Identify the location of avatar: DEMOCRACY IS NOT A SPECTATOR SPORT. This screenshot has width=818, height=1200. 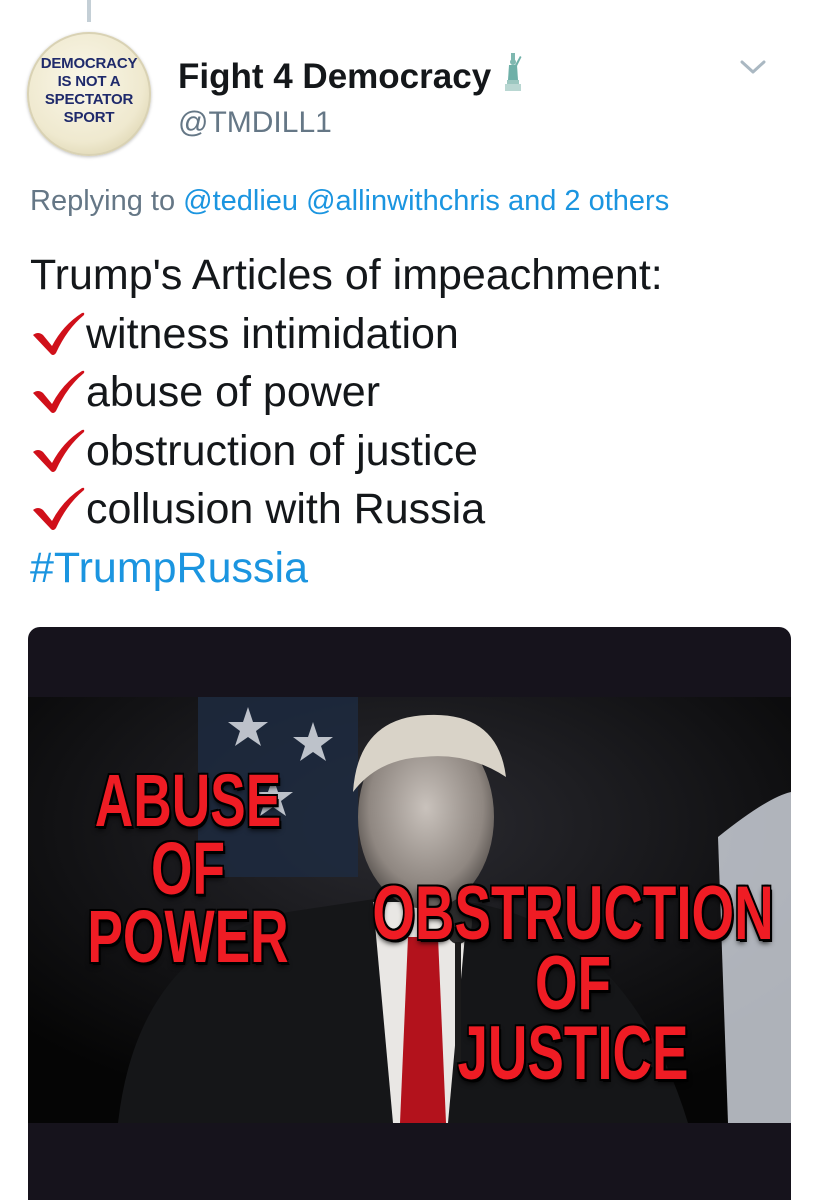
(89, 94).